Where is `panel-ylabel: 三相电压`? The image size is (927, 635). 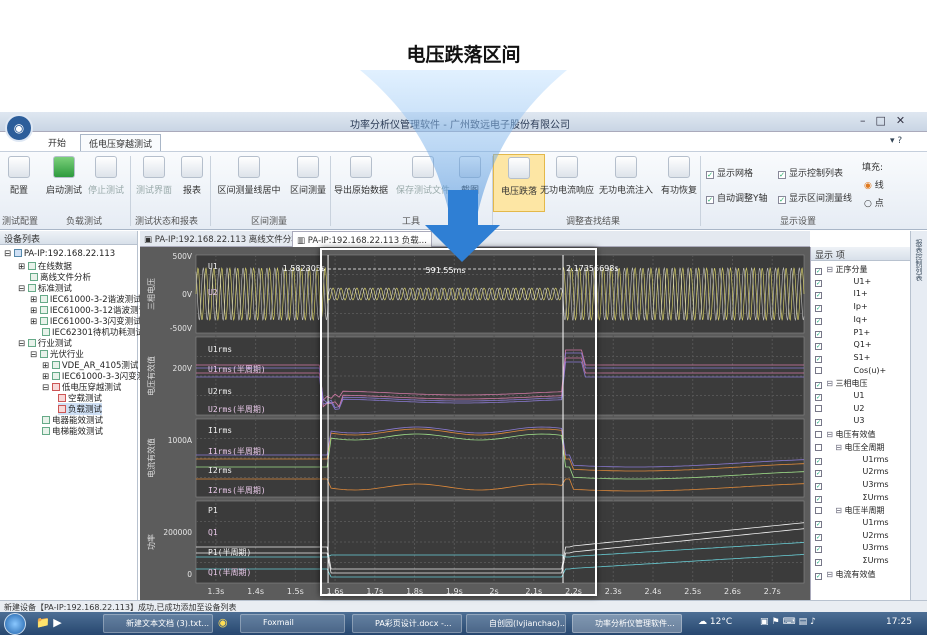 panel-ylabel: 三相电压 is located at coordinates (151, 294).